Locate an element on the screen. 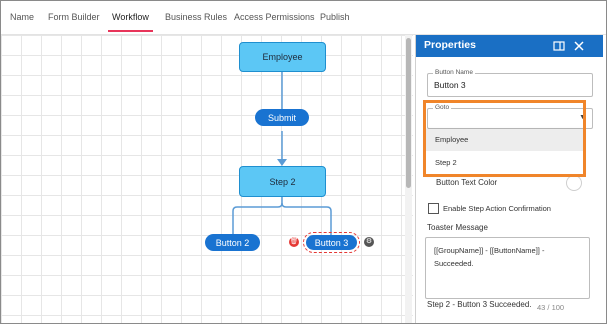 The height and width of the screenshot is (324, 607). toaster-message-label: Toaster Message is located at coordinates (457, 227).